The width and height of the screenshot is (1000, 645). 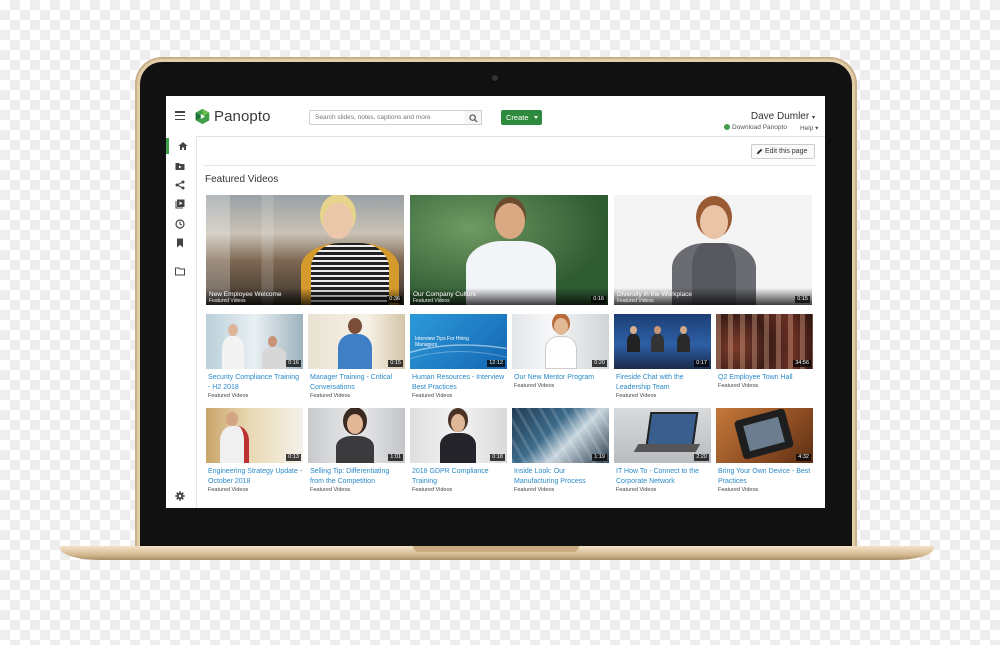 I want to click on sidebar-item-history, so click(x=181, y=224).